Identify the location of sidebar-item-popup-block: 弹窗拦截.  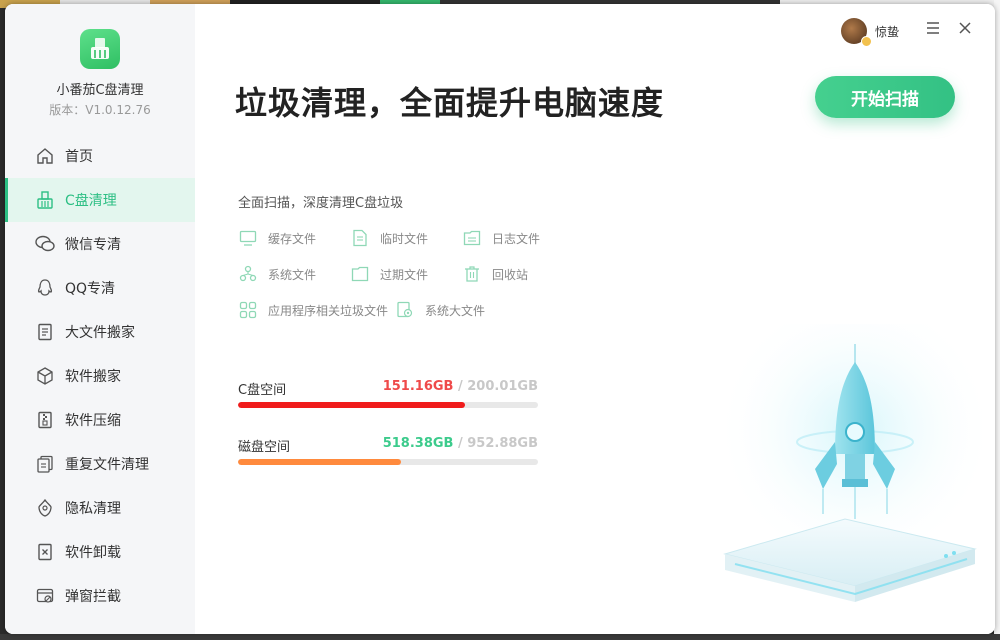
(100, 596).